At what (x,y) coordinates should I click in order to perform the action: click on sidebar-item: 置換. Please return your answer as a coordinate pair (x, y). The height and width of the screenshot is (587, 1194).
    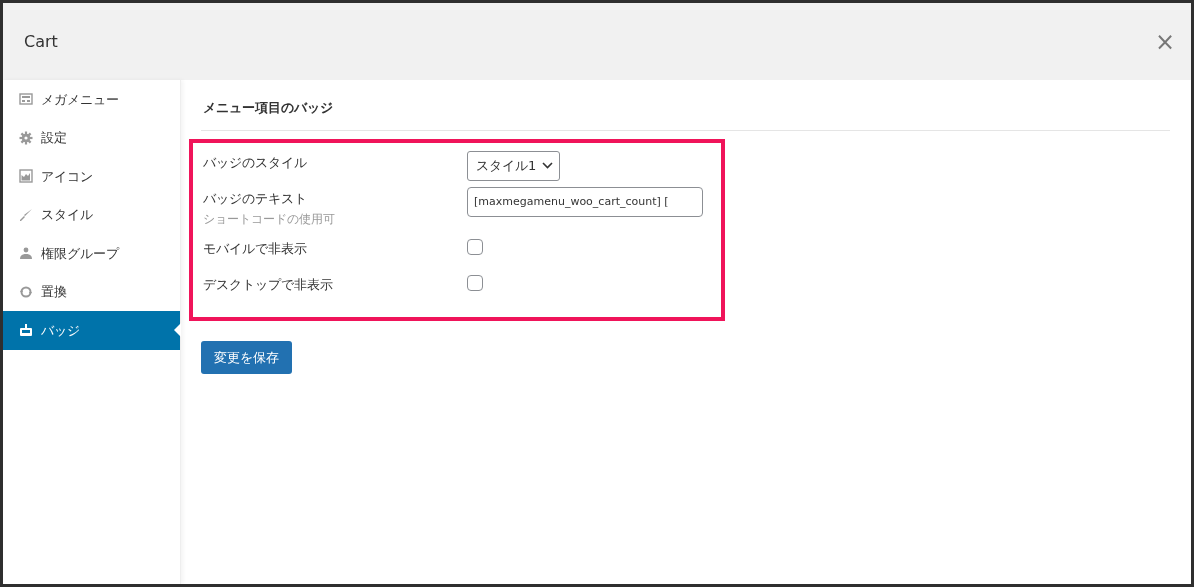
    Looking at the image, I should click on (91, 291).